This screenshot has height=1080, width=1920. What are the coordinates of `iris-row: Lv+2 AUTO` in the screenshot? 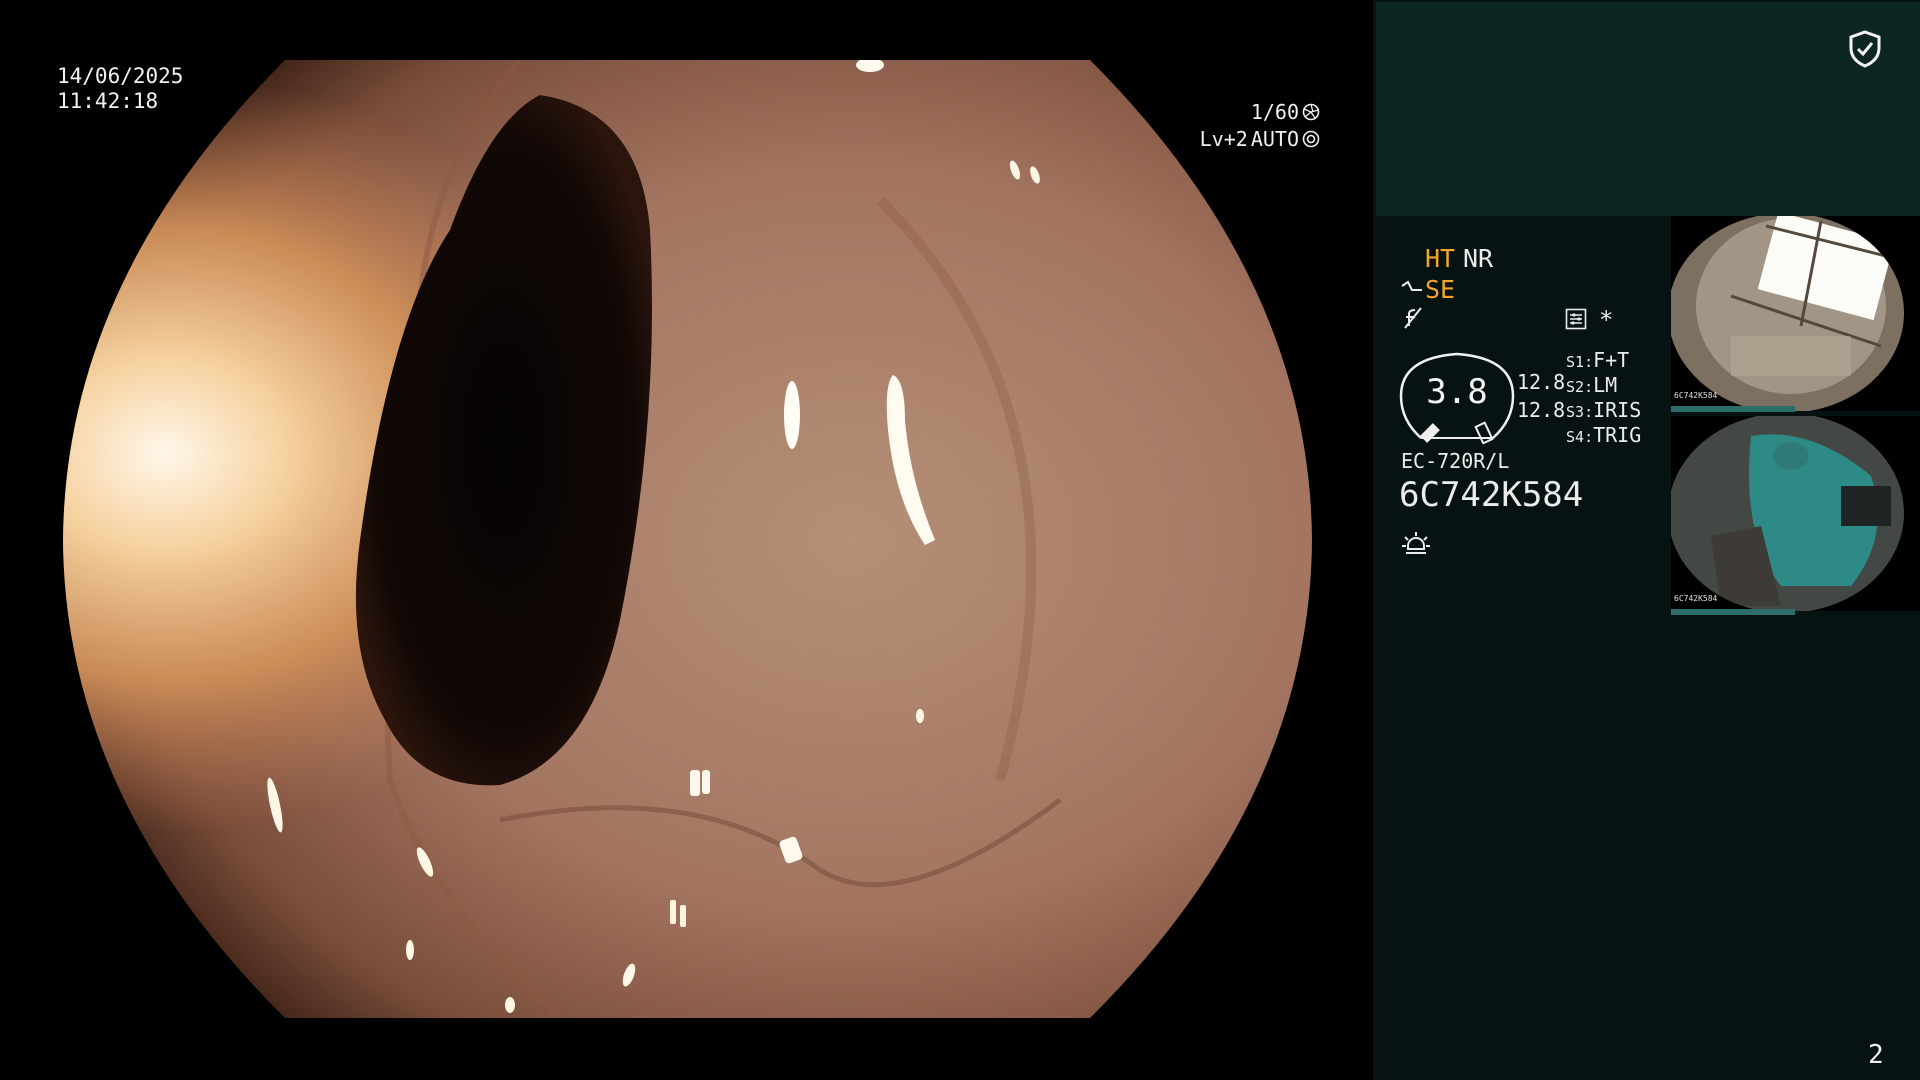 It's located at (1225, 138).